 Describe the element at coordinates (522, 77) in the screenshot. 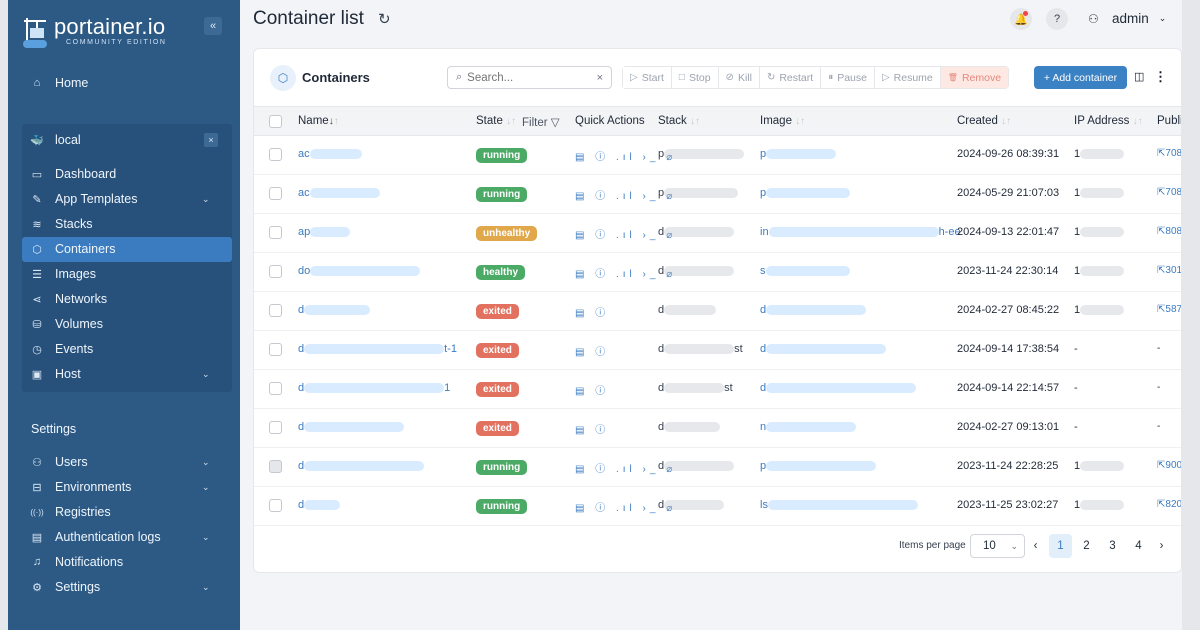

I see `search-input` at that location.